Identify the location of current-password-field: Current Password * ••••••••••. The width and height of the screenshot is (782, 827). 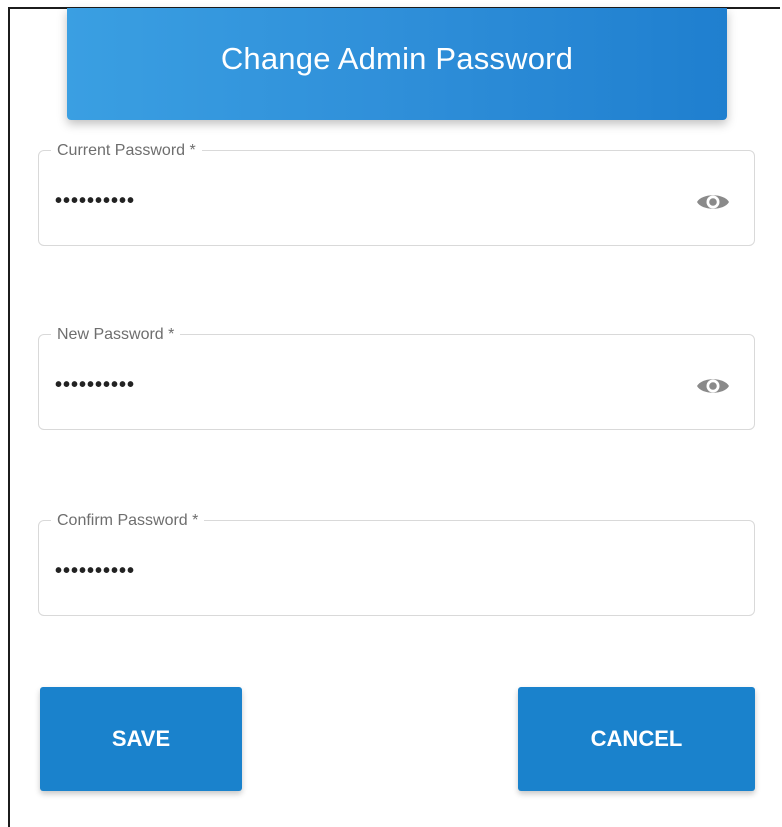
(396, 193).